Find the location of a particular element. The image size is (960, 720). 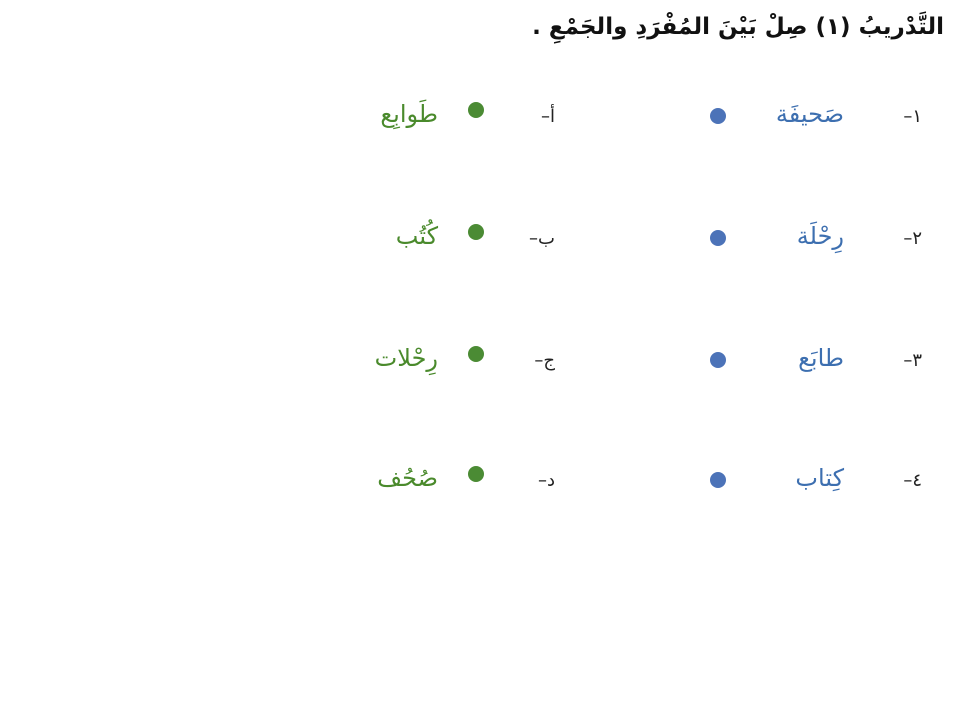

singular-word: صَحيفَة is located at coordinates (809, 114).